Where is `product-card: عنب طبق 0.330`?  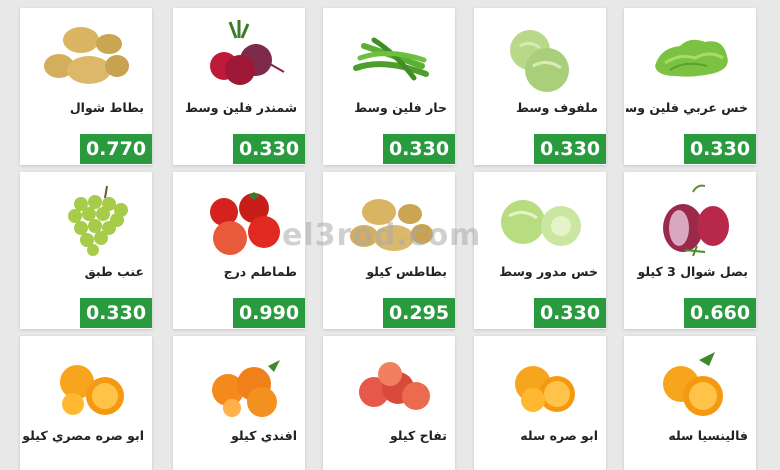 product-card: عنب طبق 0.330 is located at coordinates (86, 250).